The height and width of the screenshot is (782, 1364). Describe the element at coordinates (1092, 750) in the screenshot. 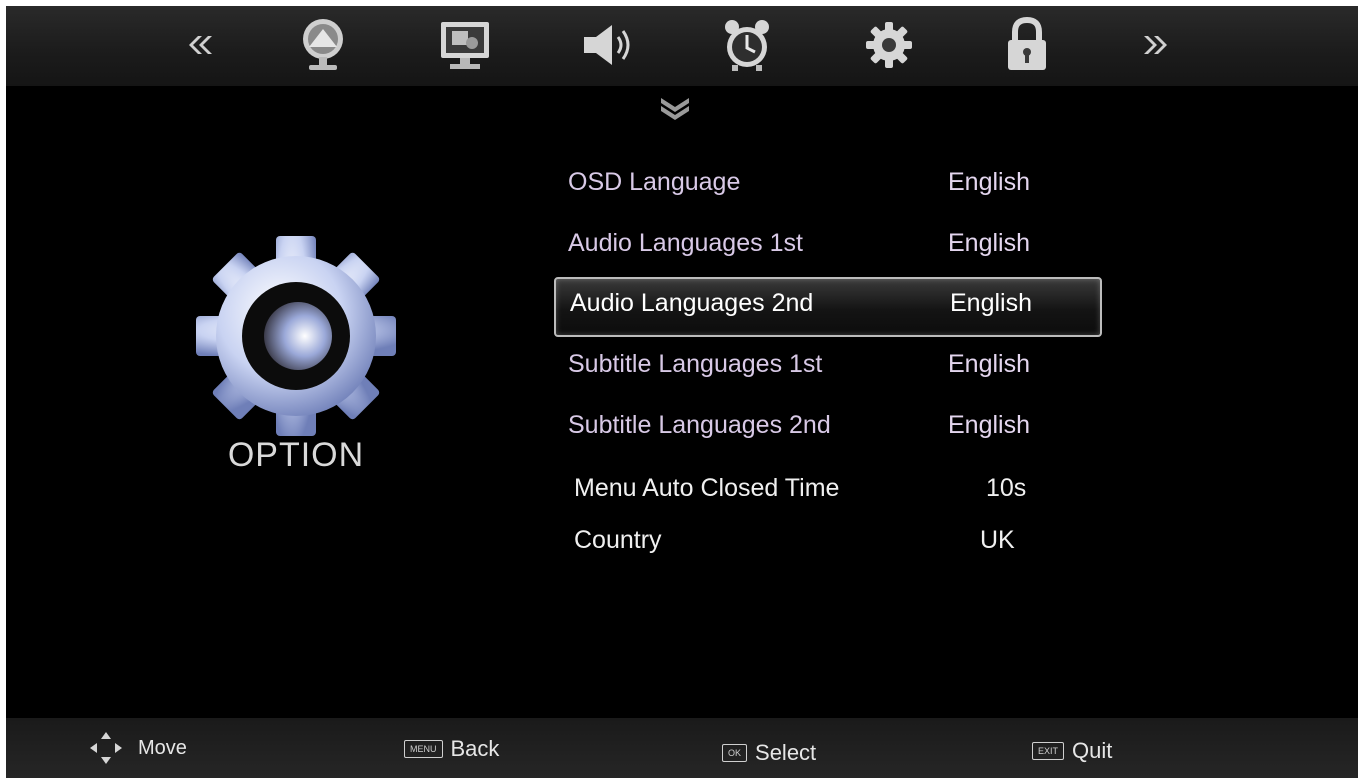

I see `hint-quit-label: Quit` at that location.